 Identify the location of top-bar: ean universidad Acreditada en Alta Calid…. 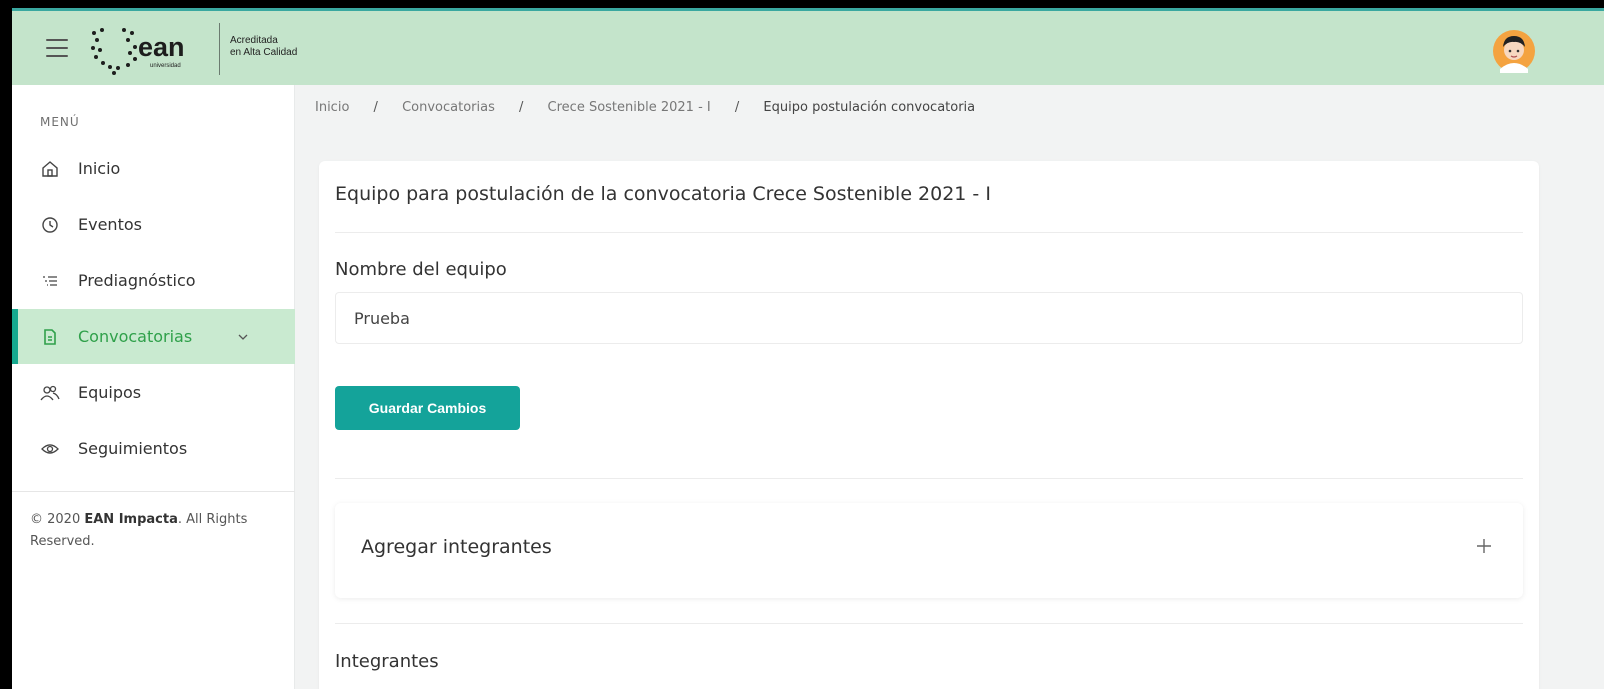
(808, 46).